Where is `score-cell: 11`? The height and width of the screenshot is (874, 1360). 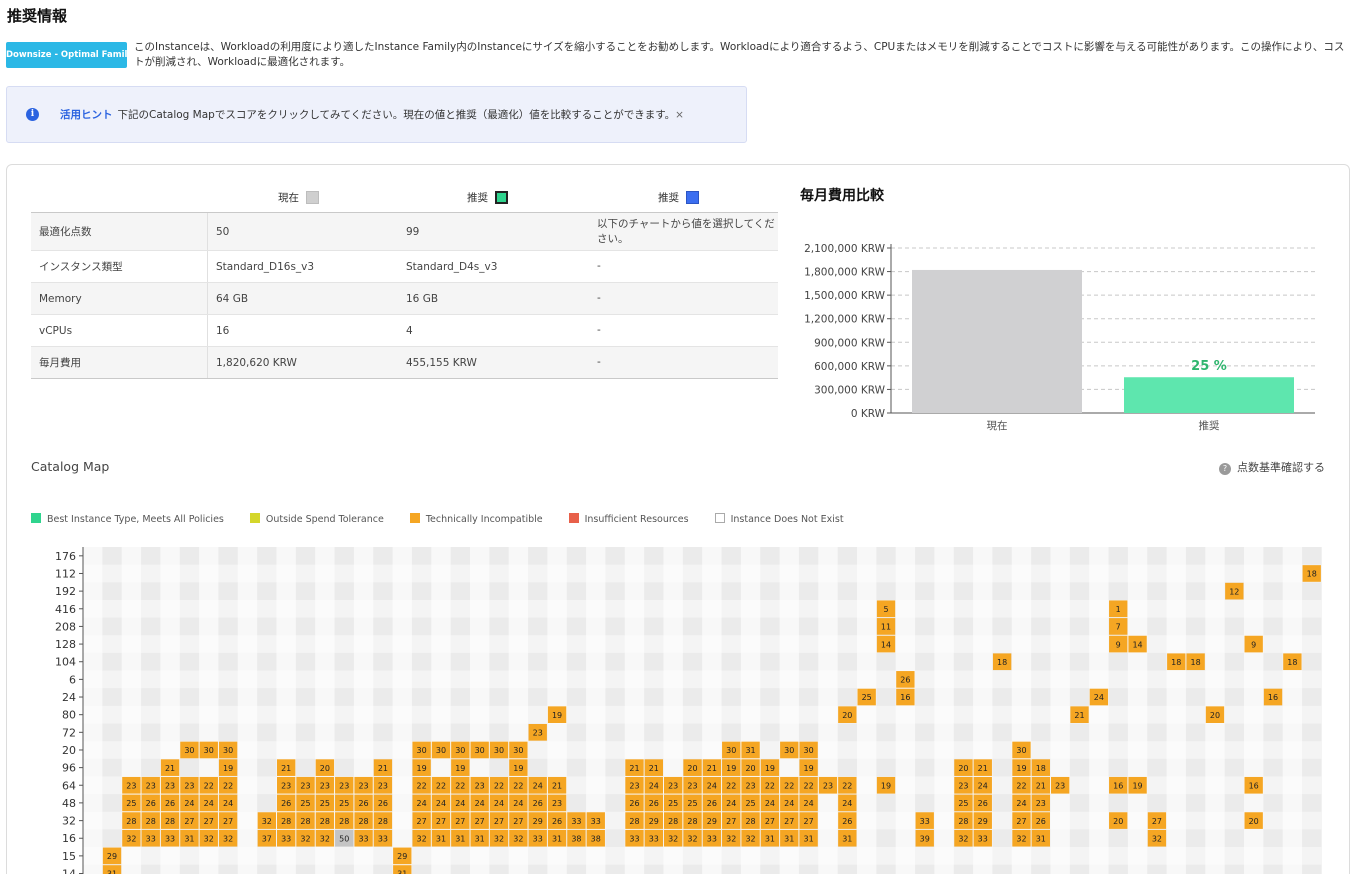
score-cell: 11 is located at coordinates (886, 626).